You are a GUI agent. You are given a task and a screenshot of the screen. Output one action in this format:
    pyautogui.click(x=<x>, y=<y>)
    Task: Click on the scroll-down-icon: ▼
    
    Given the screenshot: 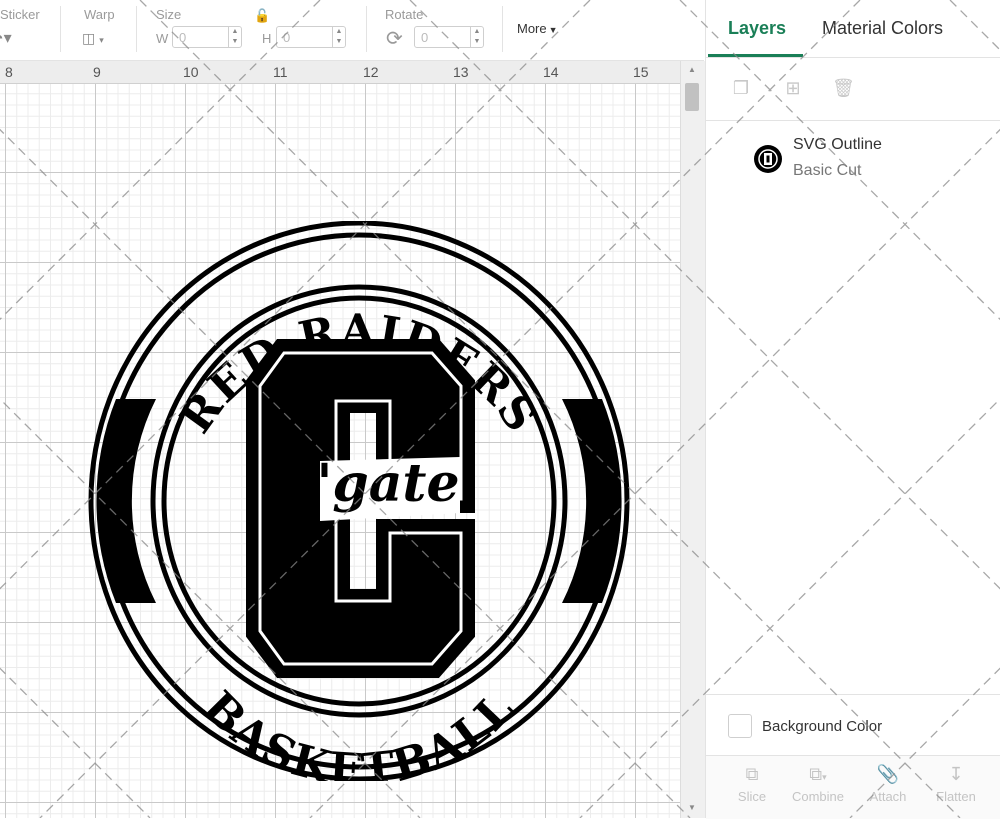 What is the action you would take?
    pyautogui.click(x=692, y=807)
    